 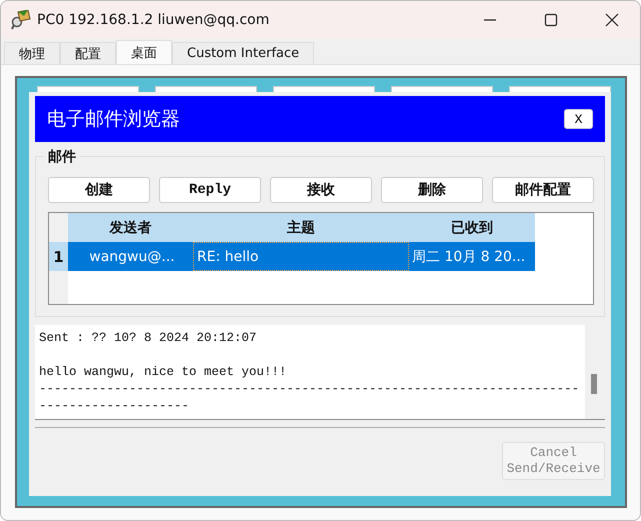 What do you see at coordinates (58, 227) in the screenshot?
I see `table-corner-cell` at bounding box center [58, 227].